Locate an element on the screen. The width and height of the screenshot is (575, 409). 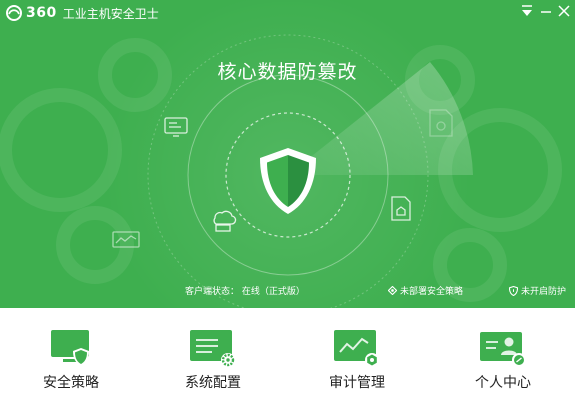
system-config-icon is located at coordinates (212, 348).